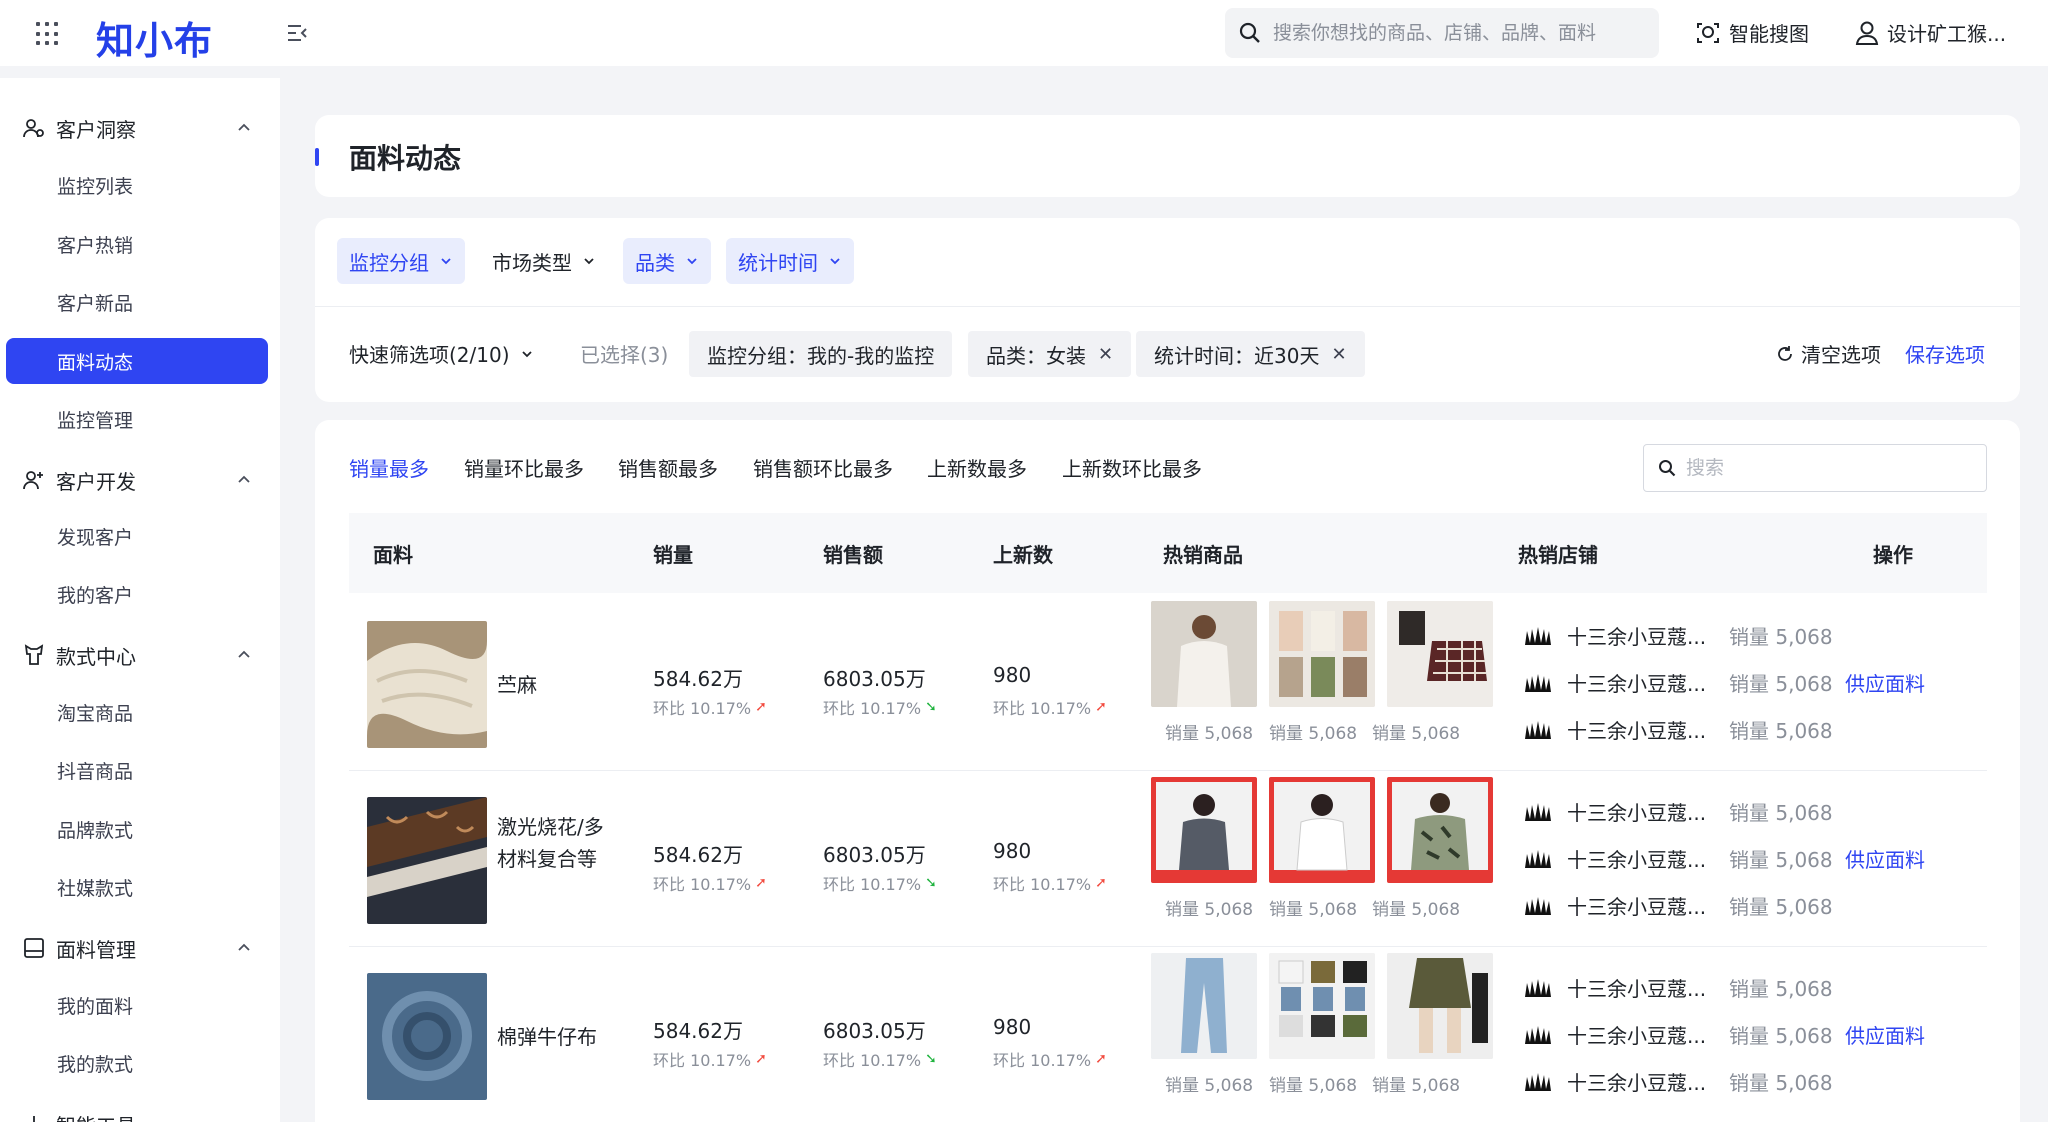  I want to click on sidebar-item-discover-customer: 发现客户, so click(140, 536).